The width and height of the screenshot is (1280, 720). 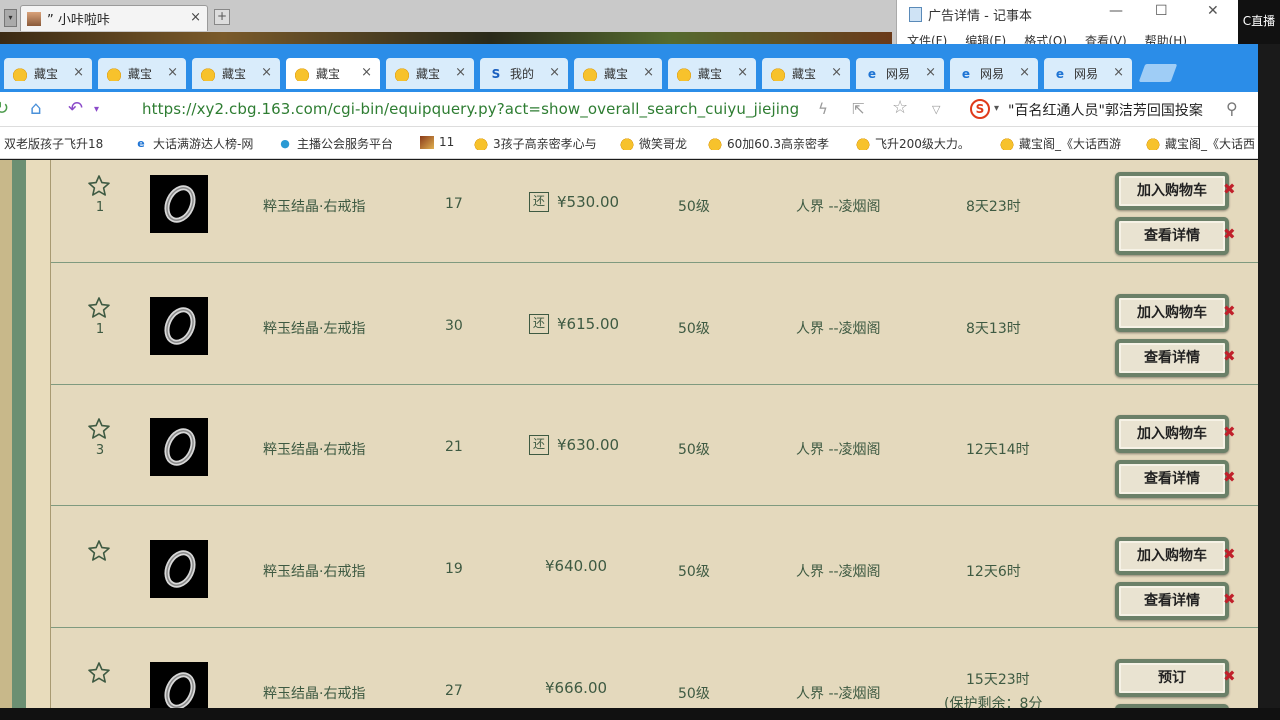 What do you see at coordinates (858, 109) in the screenshot?
I see `share-icon: ⇱` at bounding box center [858, 109].